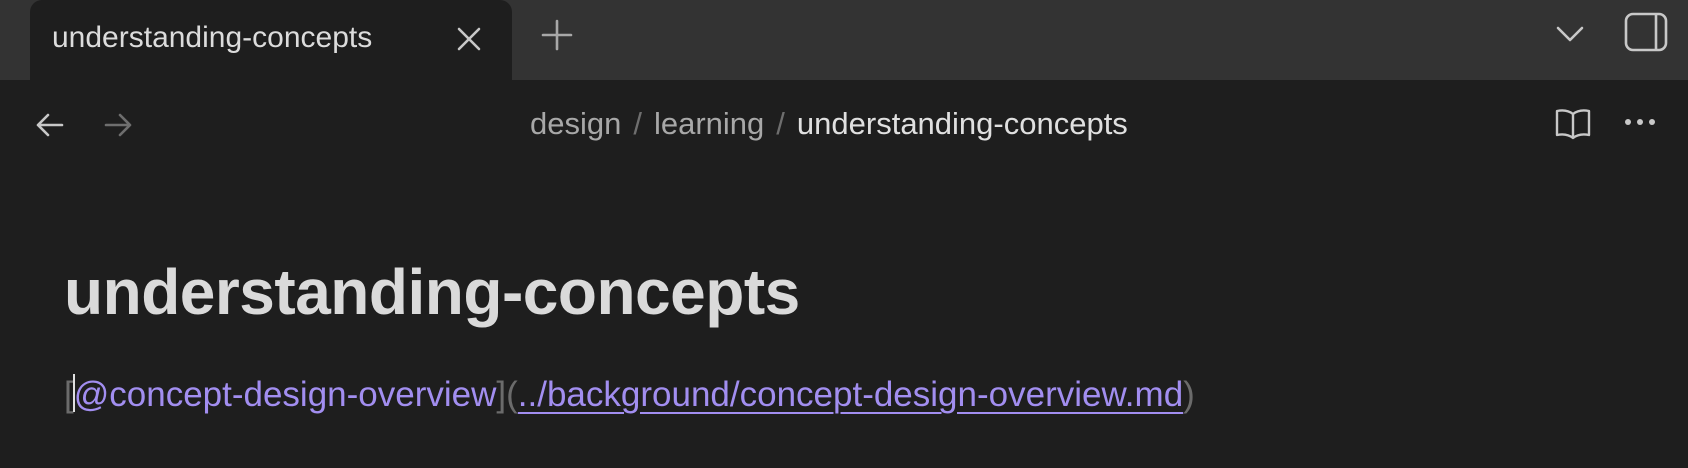 This screenshot has height=468, width=1688. Describe the element at coordinates (1570, 34) in the screenshot. I see `chevron-down-icon` at that location.